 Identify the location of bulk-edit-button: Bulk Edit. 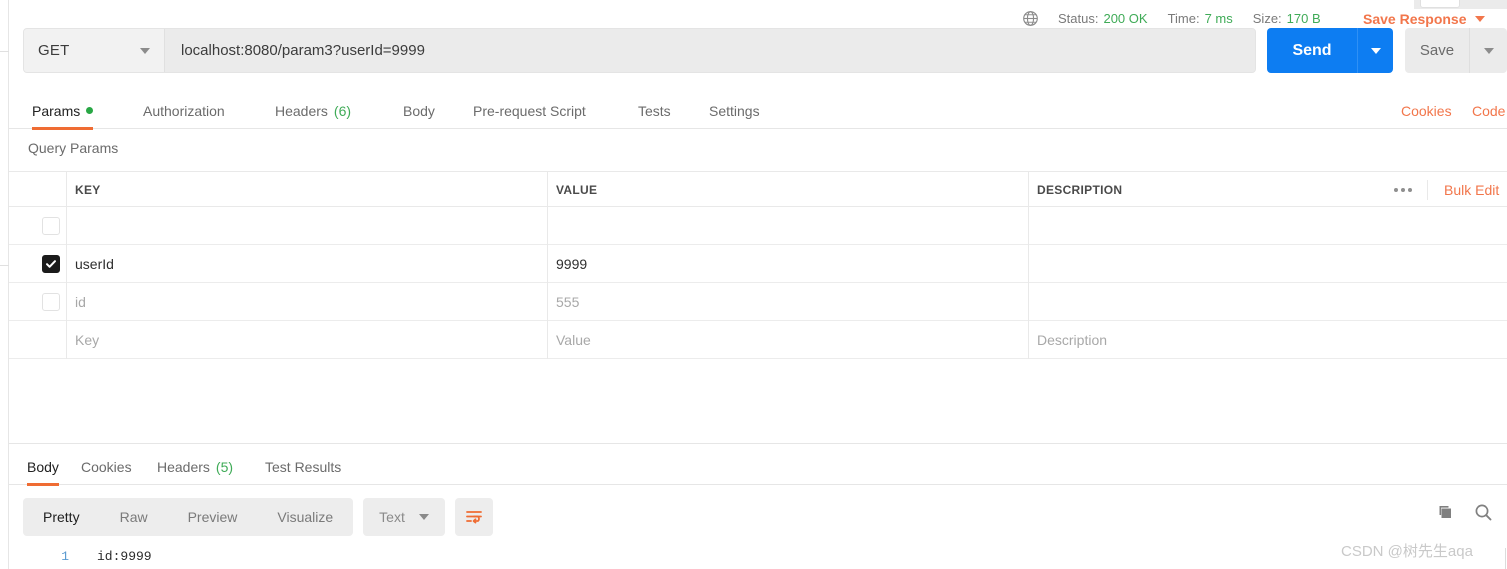
(1471, 190).